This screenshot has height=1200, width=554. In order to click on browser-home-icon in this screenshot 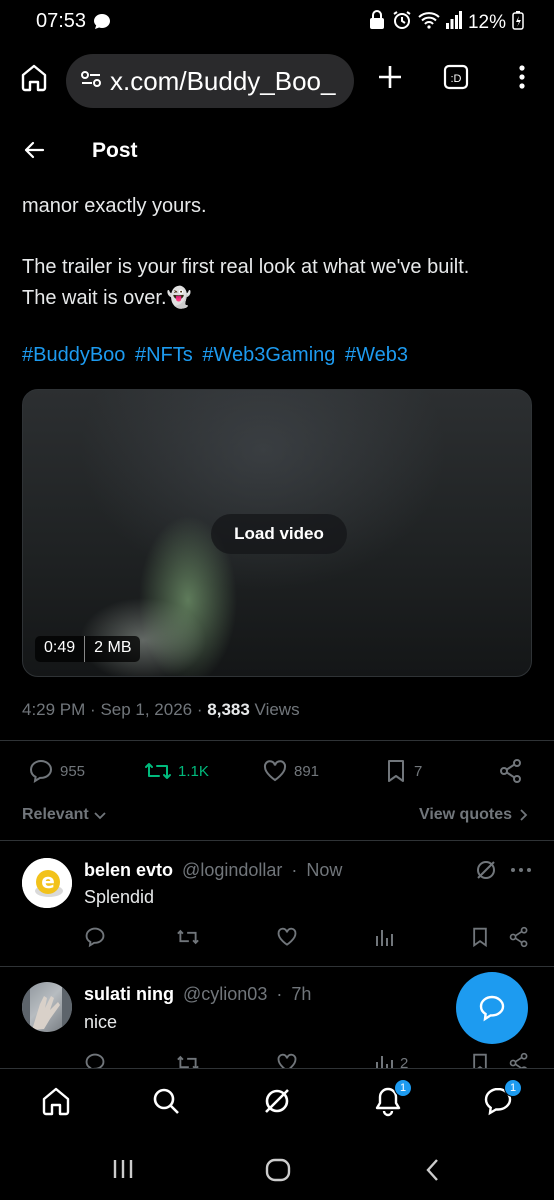, I will do `click(34, 79)`.